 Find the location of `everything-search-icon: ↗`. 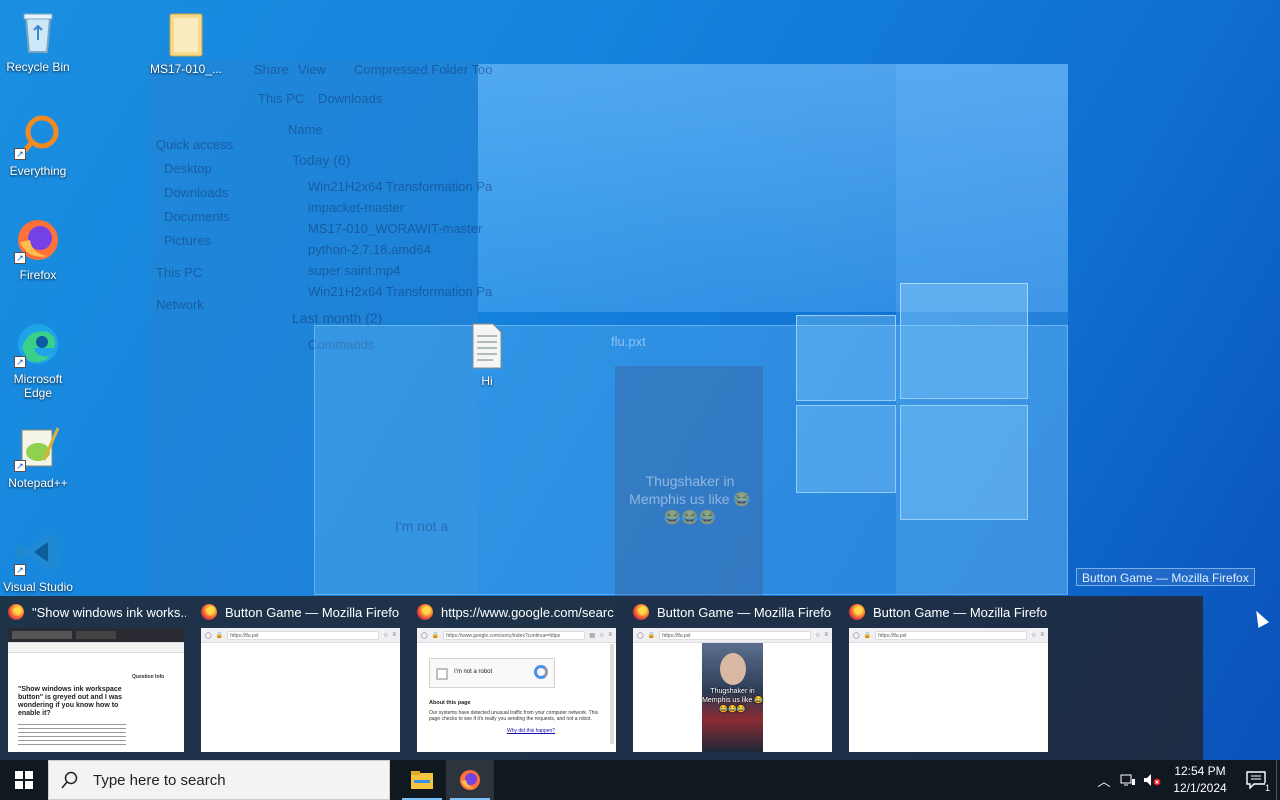

everything-search-icon: ↗ is located at coordinates (38, 136).